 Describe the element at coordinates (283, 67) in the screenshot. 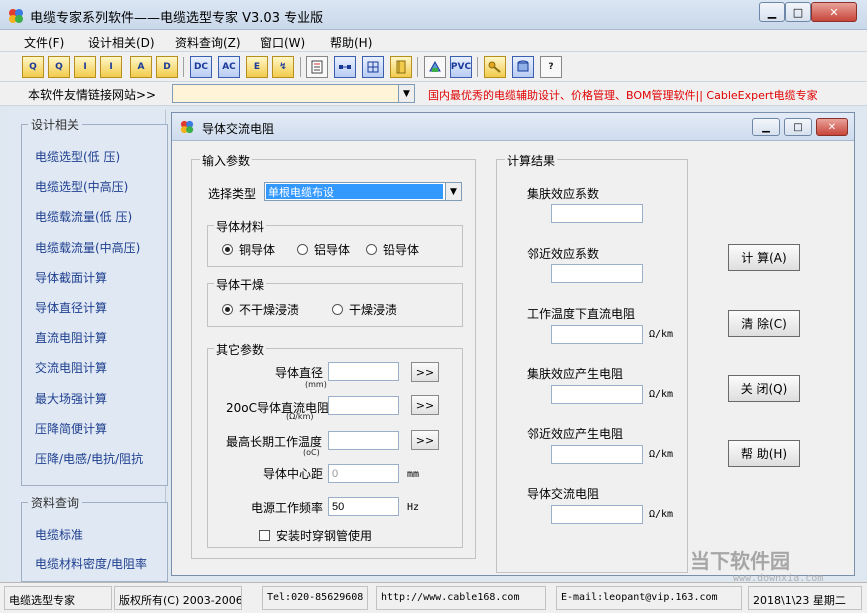

I see `toolbar-drop-icon: ↯` at that location.